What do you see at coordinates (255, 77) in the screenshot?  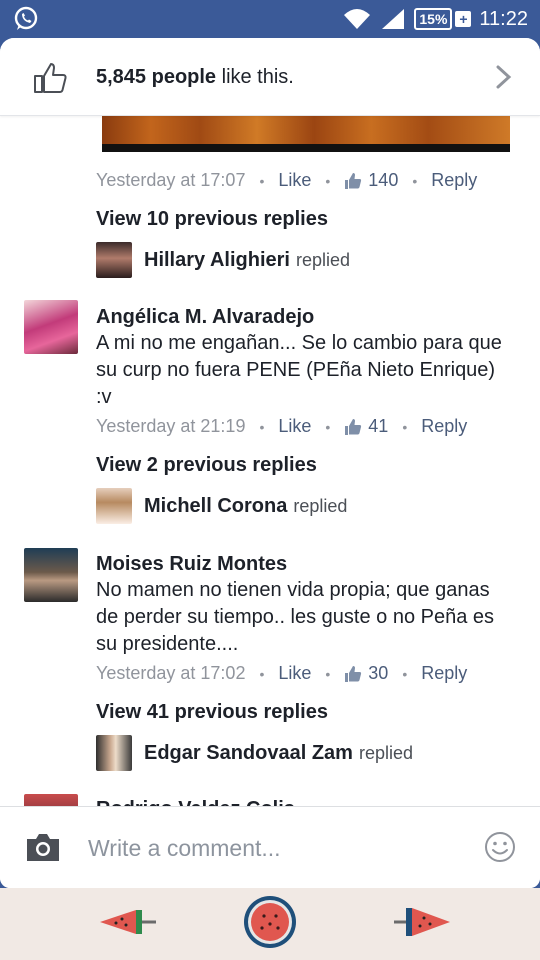 I see `likes-suffix: like this.` at bounding box center [255, 77].